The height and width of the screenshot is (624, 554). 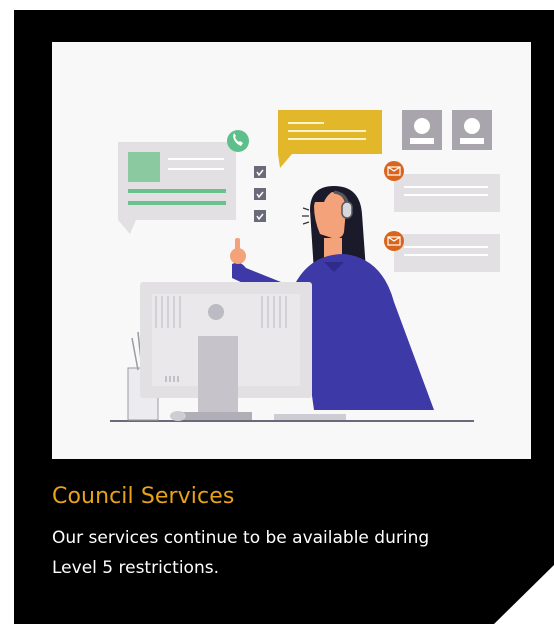 What do you see at coordinates (178, 416) in the screenshot?
I see `mouse` at bounding box center [178, 416].